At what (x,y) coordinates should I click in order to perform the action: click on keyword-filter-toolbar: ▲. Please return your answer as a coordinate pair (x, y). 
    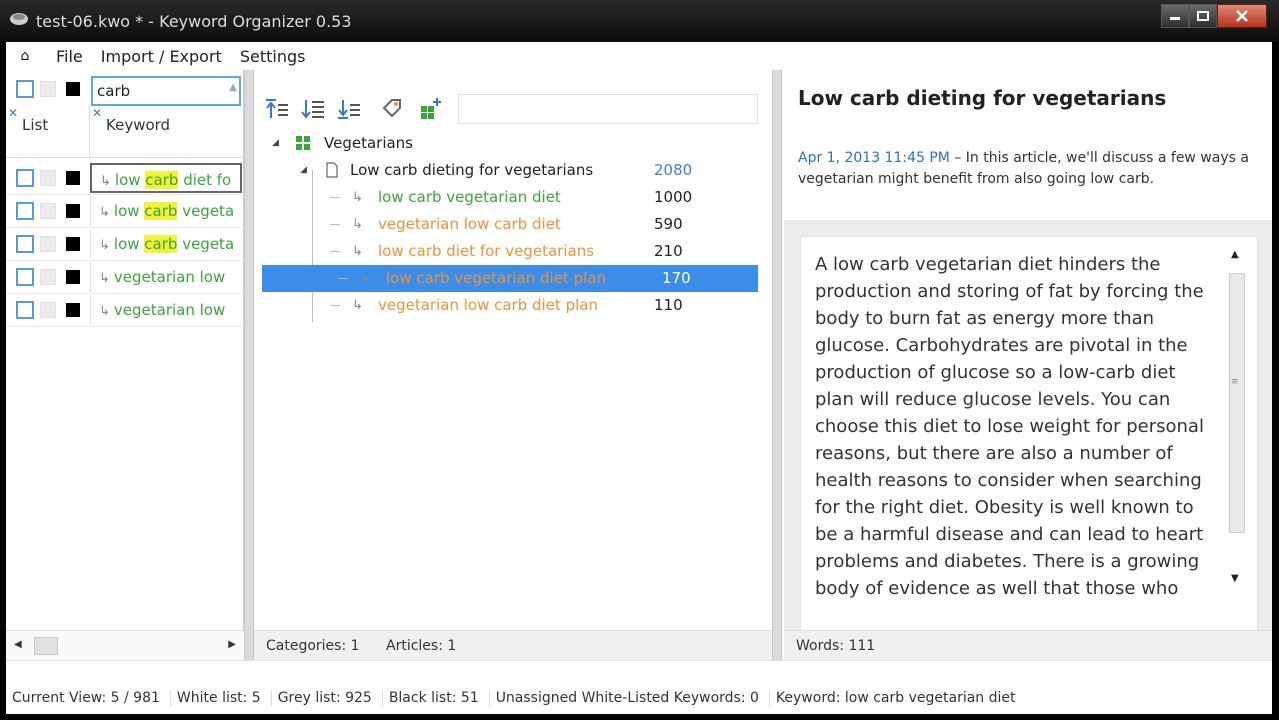
    Looking at the image, I should click on (125, 90).